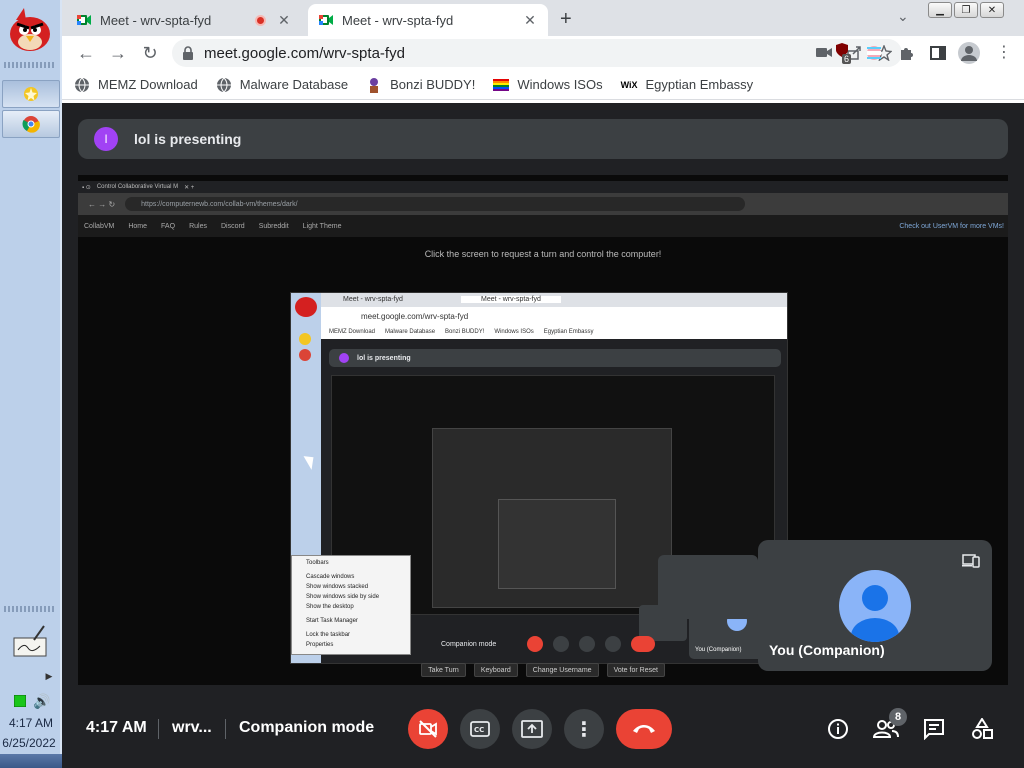 The image size is (1024, 768). I want to click on globe-icon, so click(82, 85).